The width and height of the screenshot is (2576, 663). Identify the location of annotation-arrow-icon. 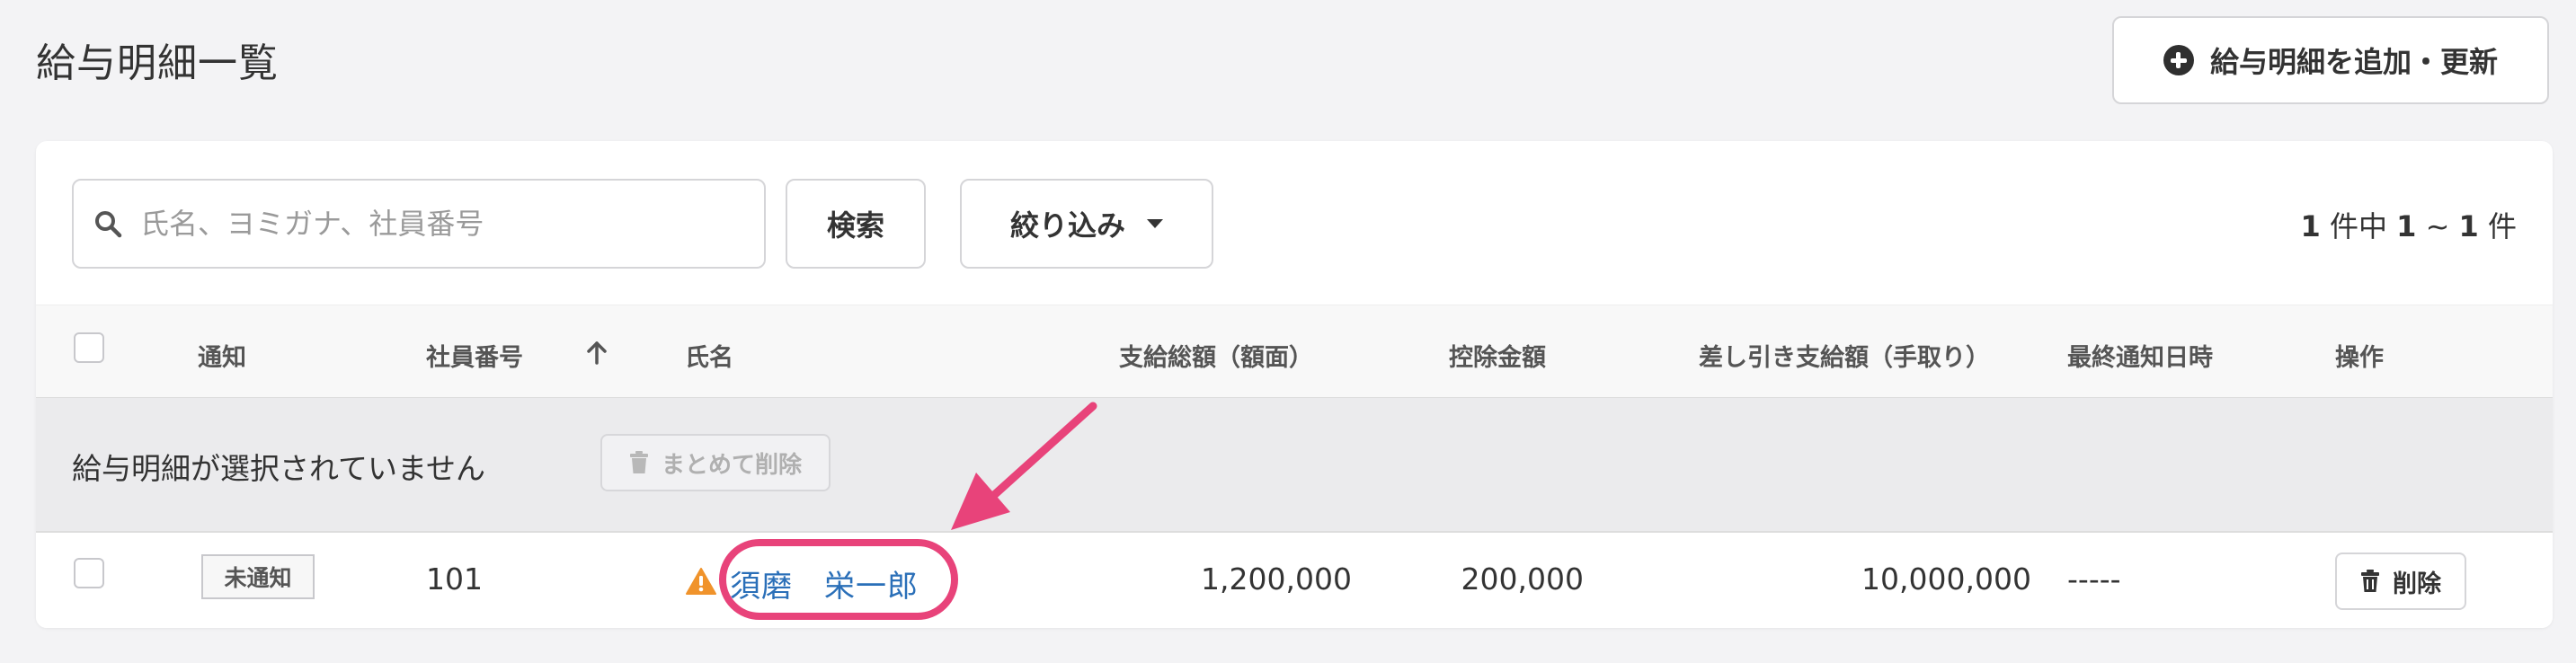
(1024, 466).